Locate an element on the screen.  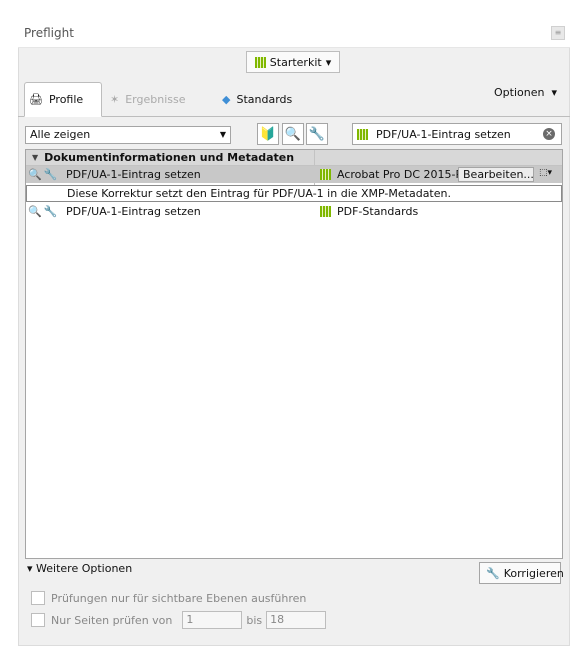
fixup-profile: PDF-Standards is located at coordinates (378, 211).